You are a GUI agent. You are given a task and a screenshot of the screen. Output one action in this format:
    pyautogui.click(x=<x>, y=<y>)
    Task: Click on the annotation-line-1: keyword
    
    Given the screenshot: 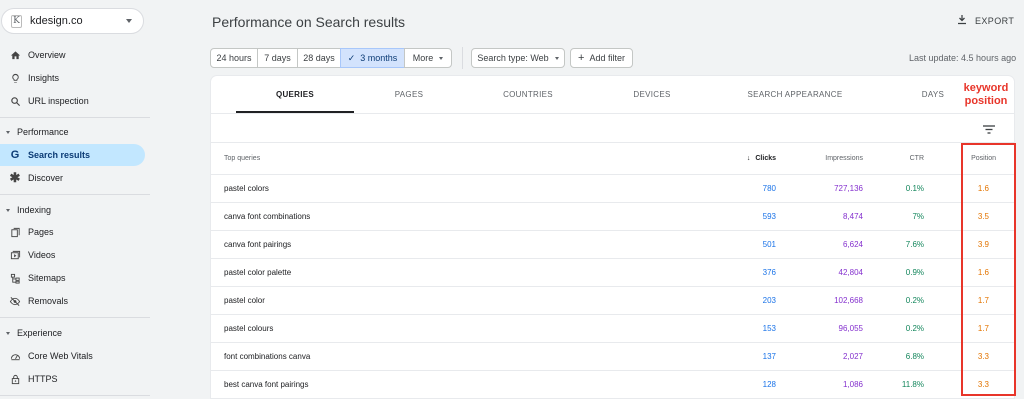 What is the action you would take?
    pyautogui.click(x=986, y=88)
    